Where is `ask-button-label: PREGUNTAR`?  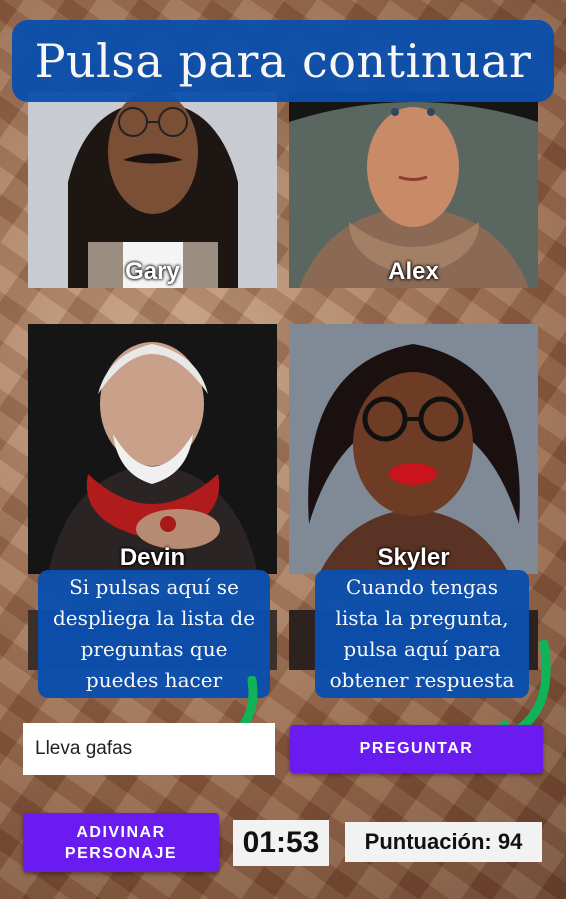
ask-button-label: PREGUNTAR is located at coordinates (416, 748).